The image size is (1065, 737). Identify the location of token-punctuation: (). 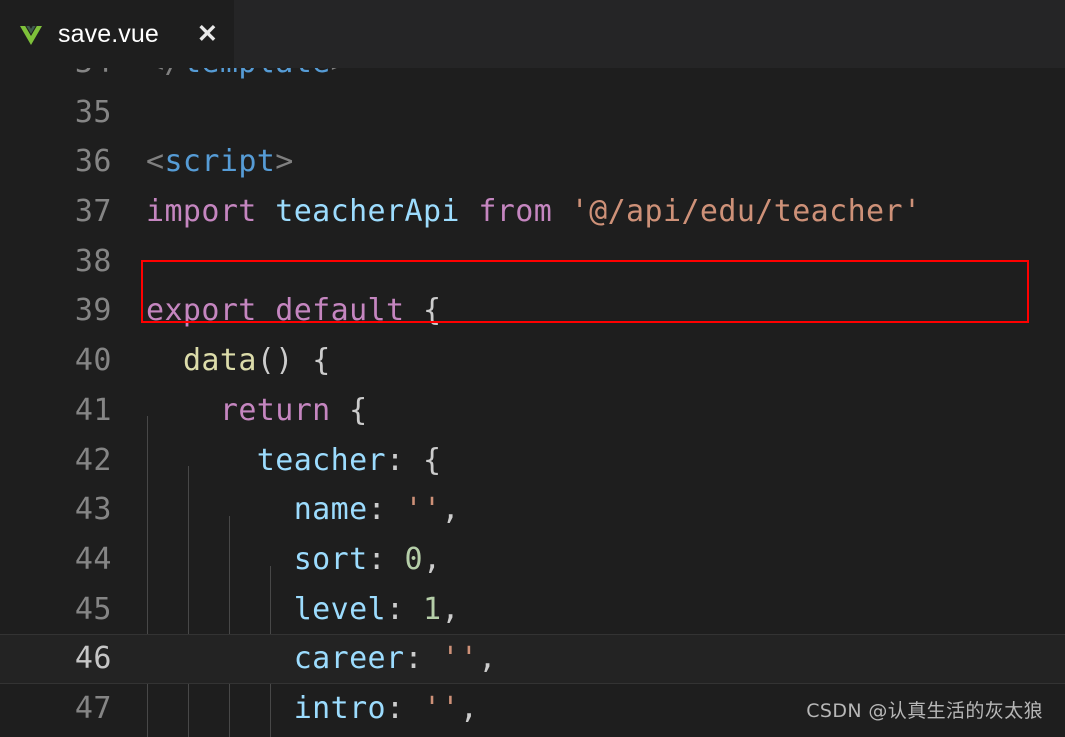
(275, 361).